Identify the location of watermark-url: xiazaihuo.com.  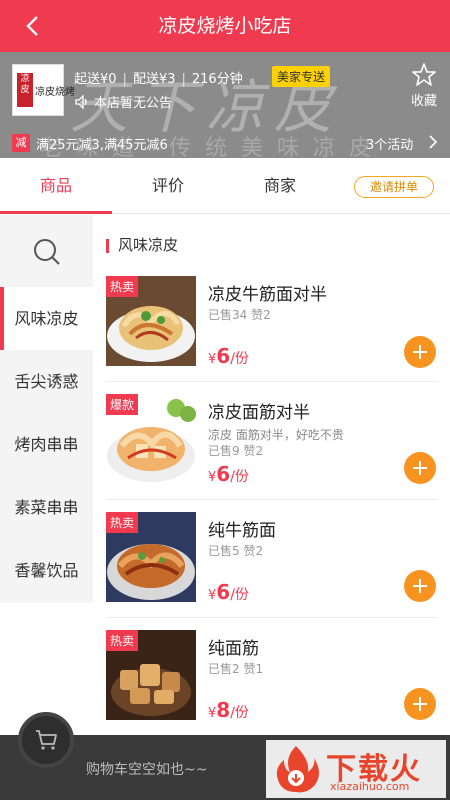
(370, 786).